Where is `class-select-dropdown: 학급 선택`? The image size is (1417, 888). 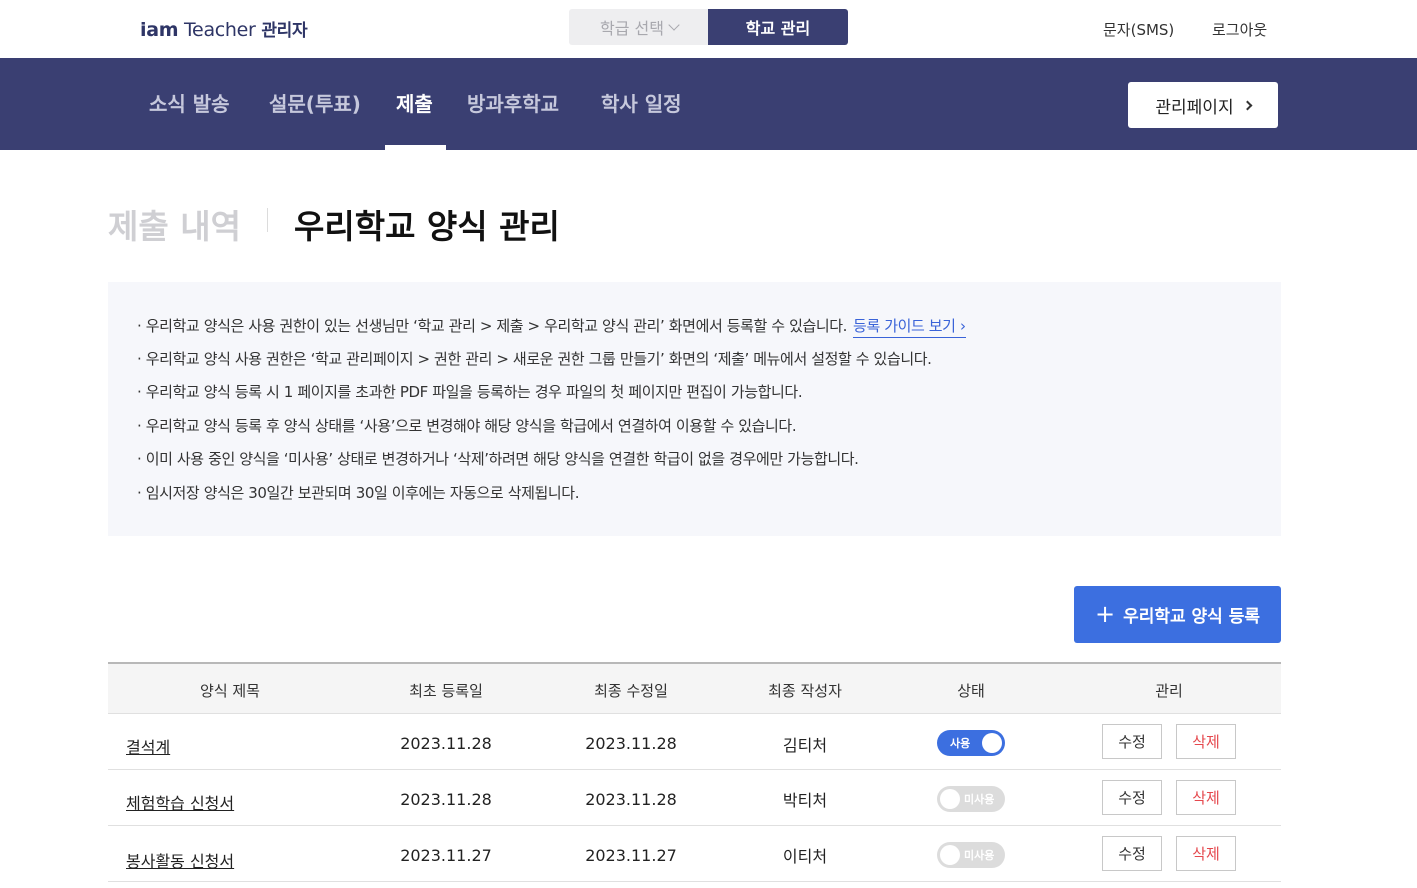 class-select-dropdown: 학급 선택 is located at coordinates (639, 27).